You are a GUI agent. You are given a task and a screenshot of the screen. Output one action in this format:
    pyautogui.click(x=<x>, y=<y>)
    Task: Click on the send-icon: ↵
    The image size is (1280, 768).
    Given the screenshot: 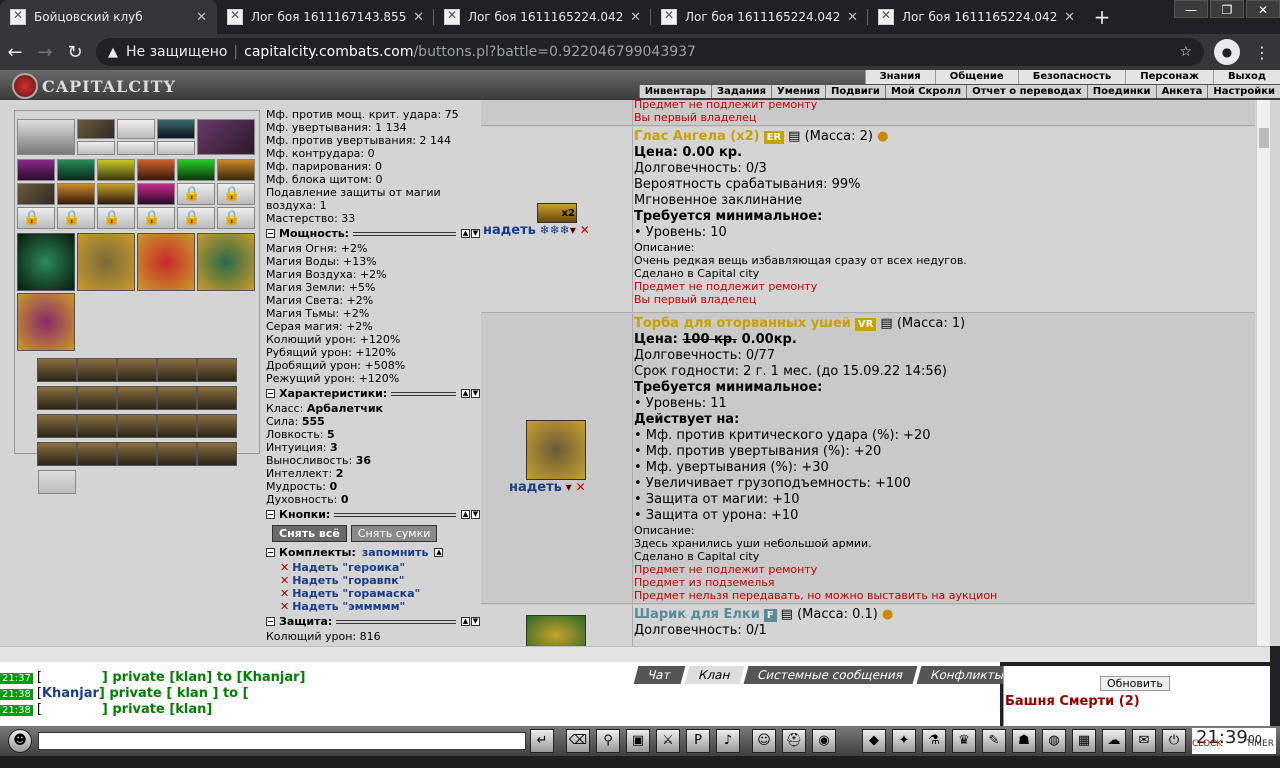 What is the action you would take?
    pyautogui.click(x=542, y=741)
    